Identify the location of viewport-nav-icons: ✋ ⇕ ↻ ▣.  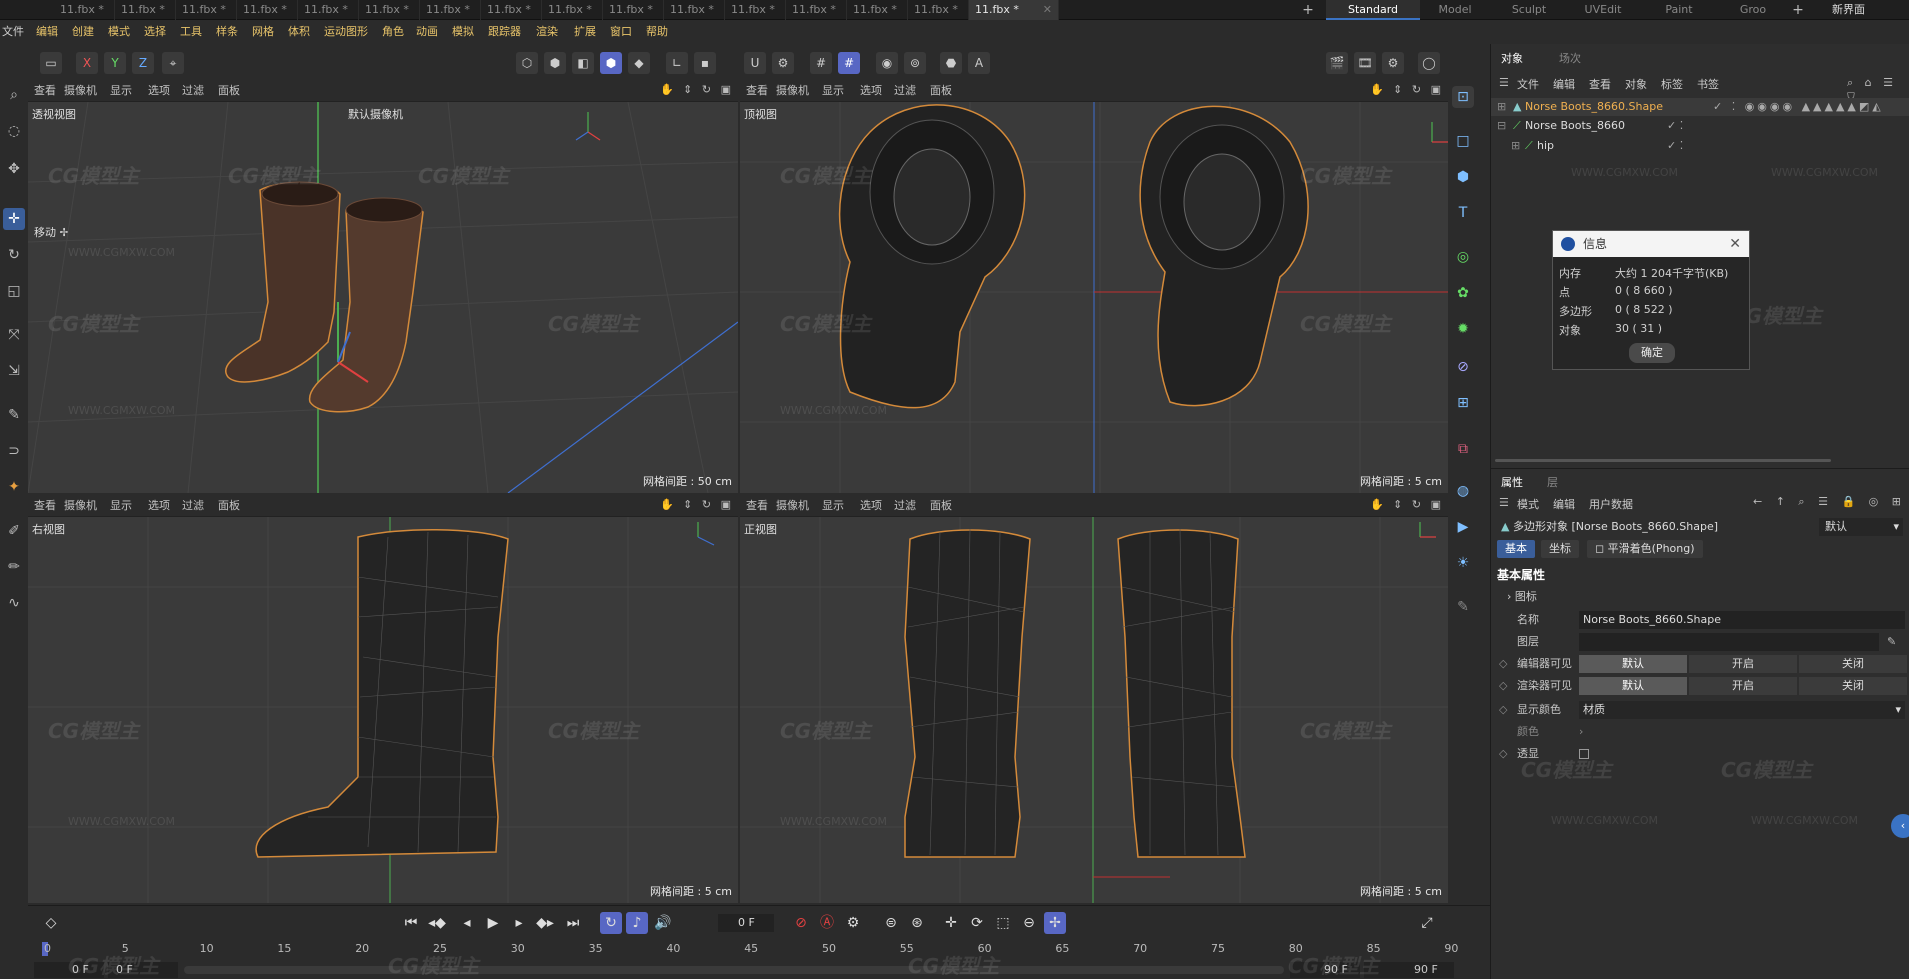
(1407, 506).